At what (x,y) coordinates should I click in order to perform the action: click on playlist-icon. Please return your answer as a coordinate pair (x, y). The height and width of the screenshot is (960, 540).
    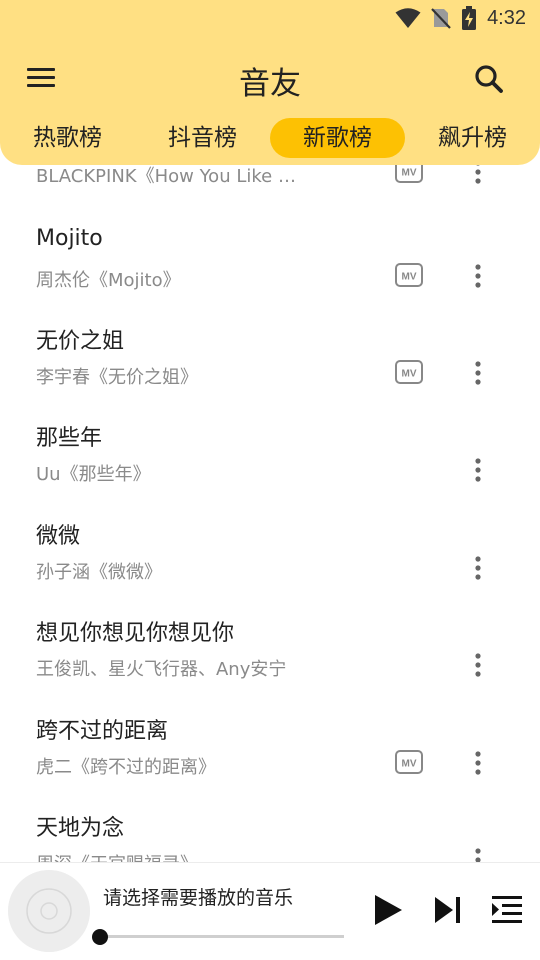
    Looking at the image, I should click on (507, 910).